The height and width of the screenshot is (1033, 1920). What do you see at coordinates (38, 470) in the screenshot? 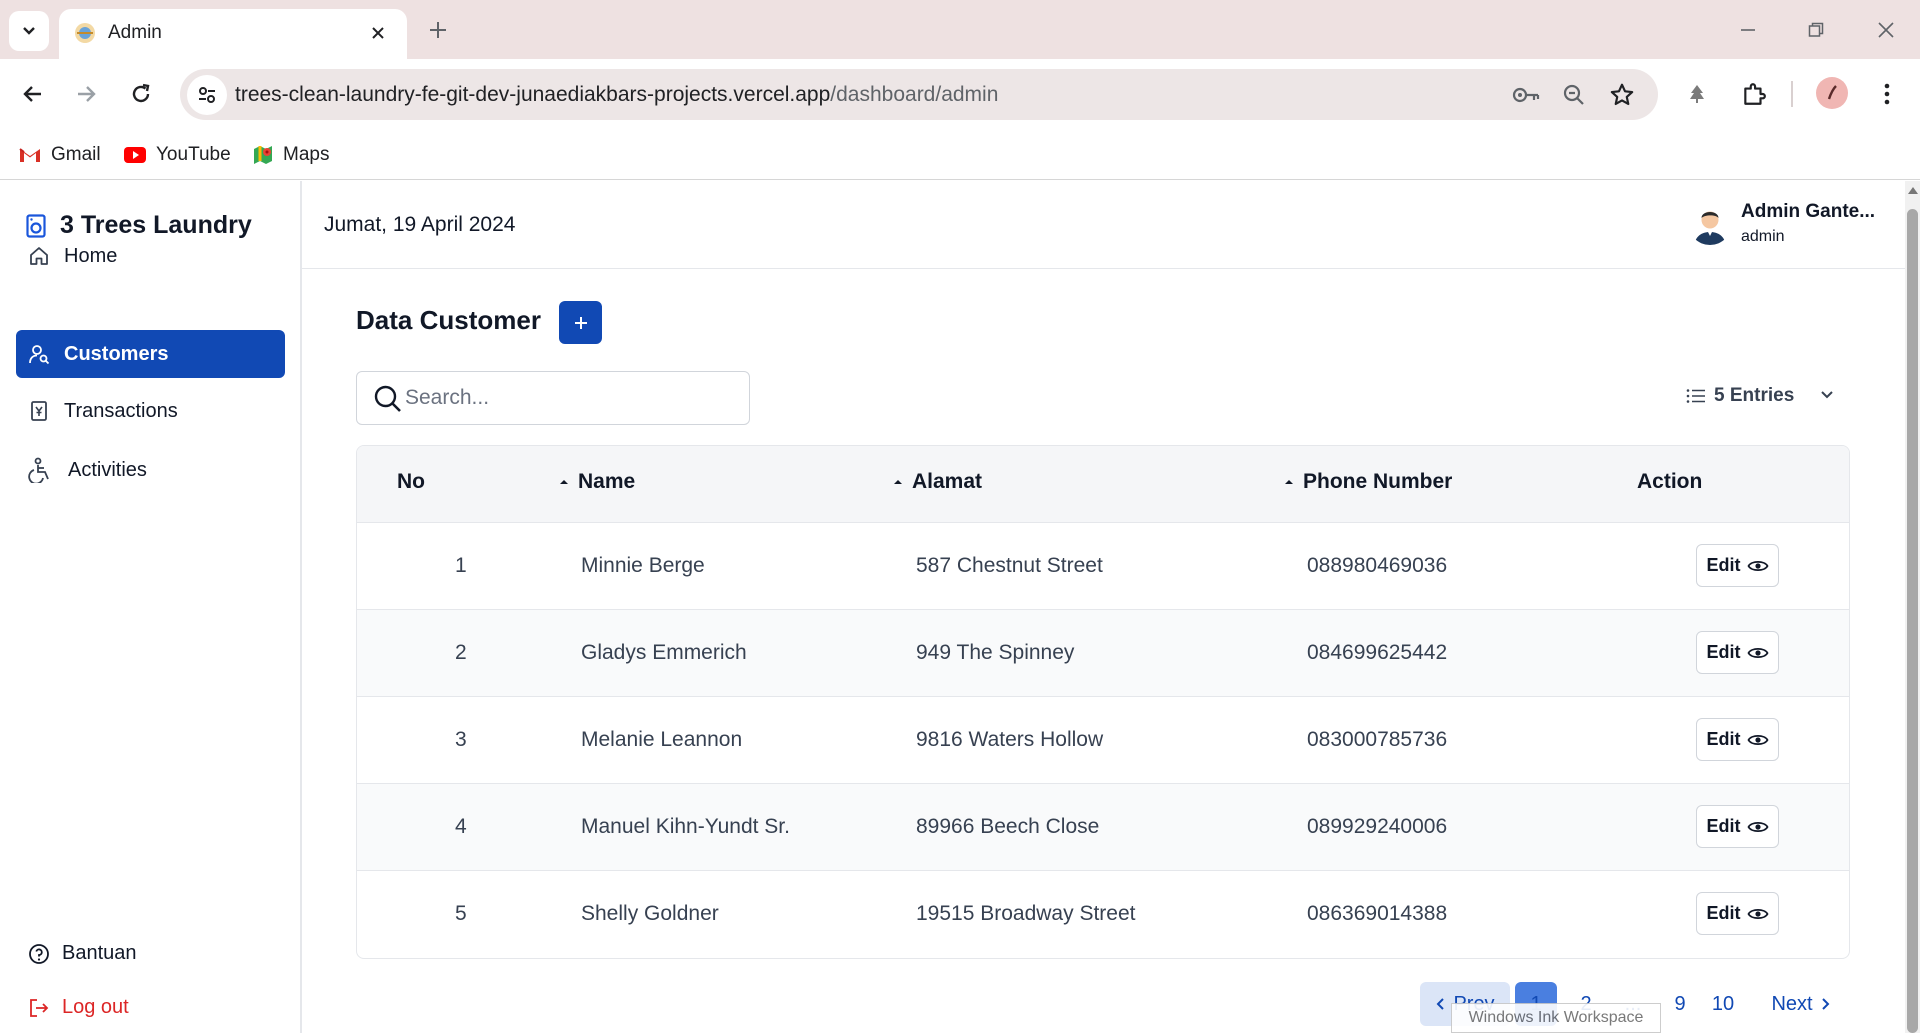
I see `activities-icon` at bounding box center [38, 470].